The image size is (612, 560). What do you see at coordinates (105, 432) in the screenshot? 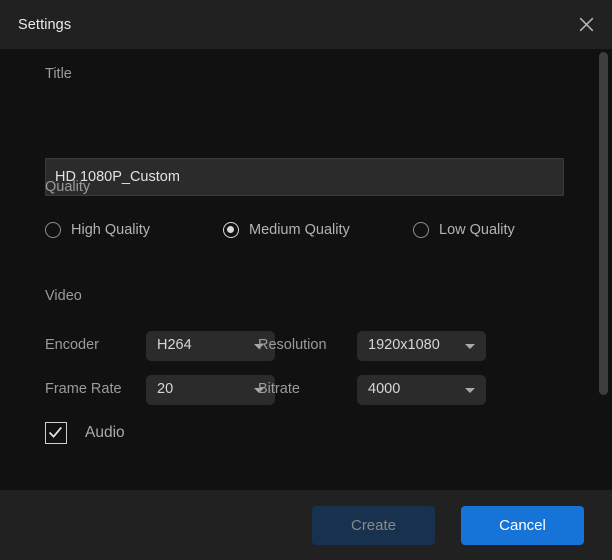
I see `audio-label: Audio` at bounding box center [105, 432].